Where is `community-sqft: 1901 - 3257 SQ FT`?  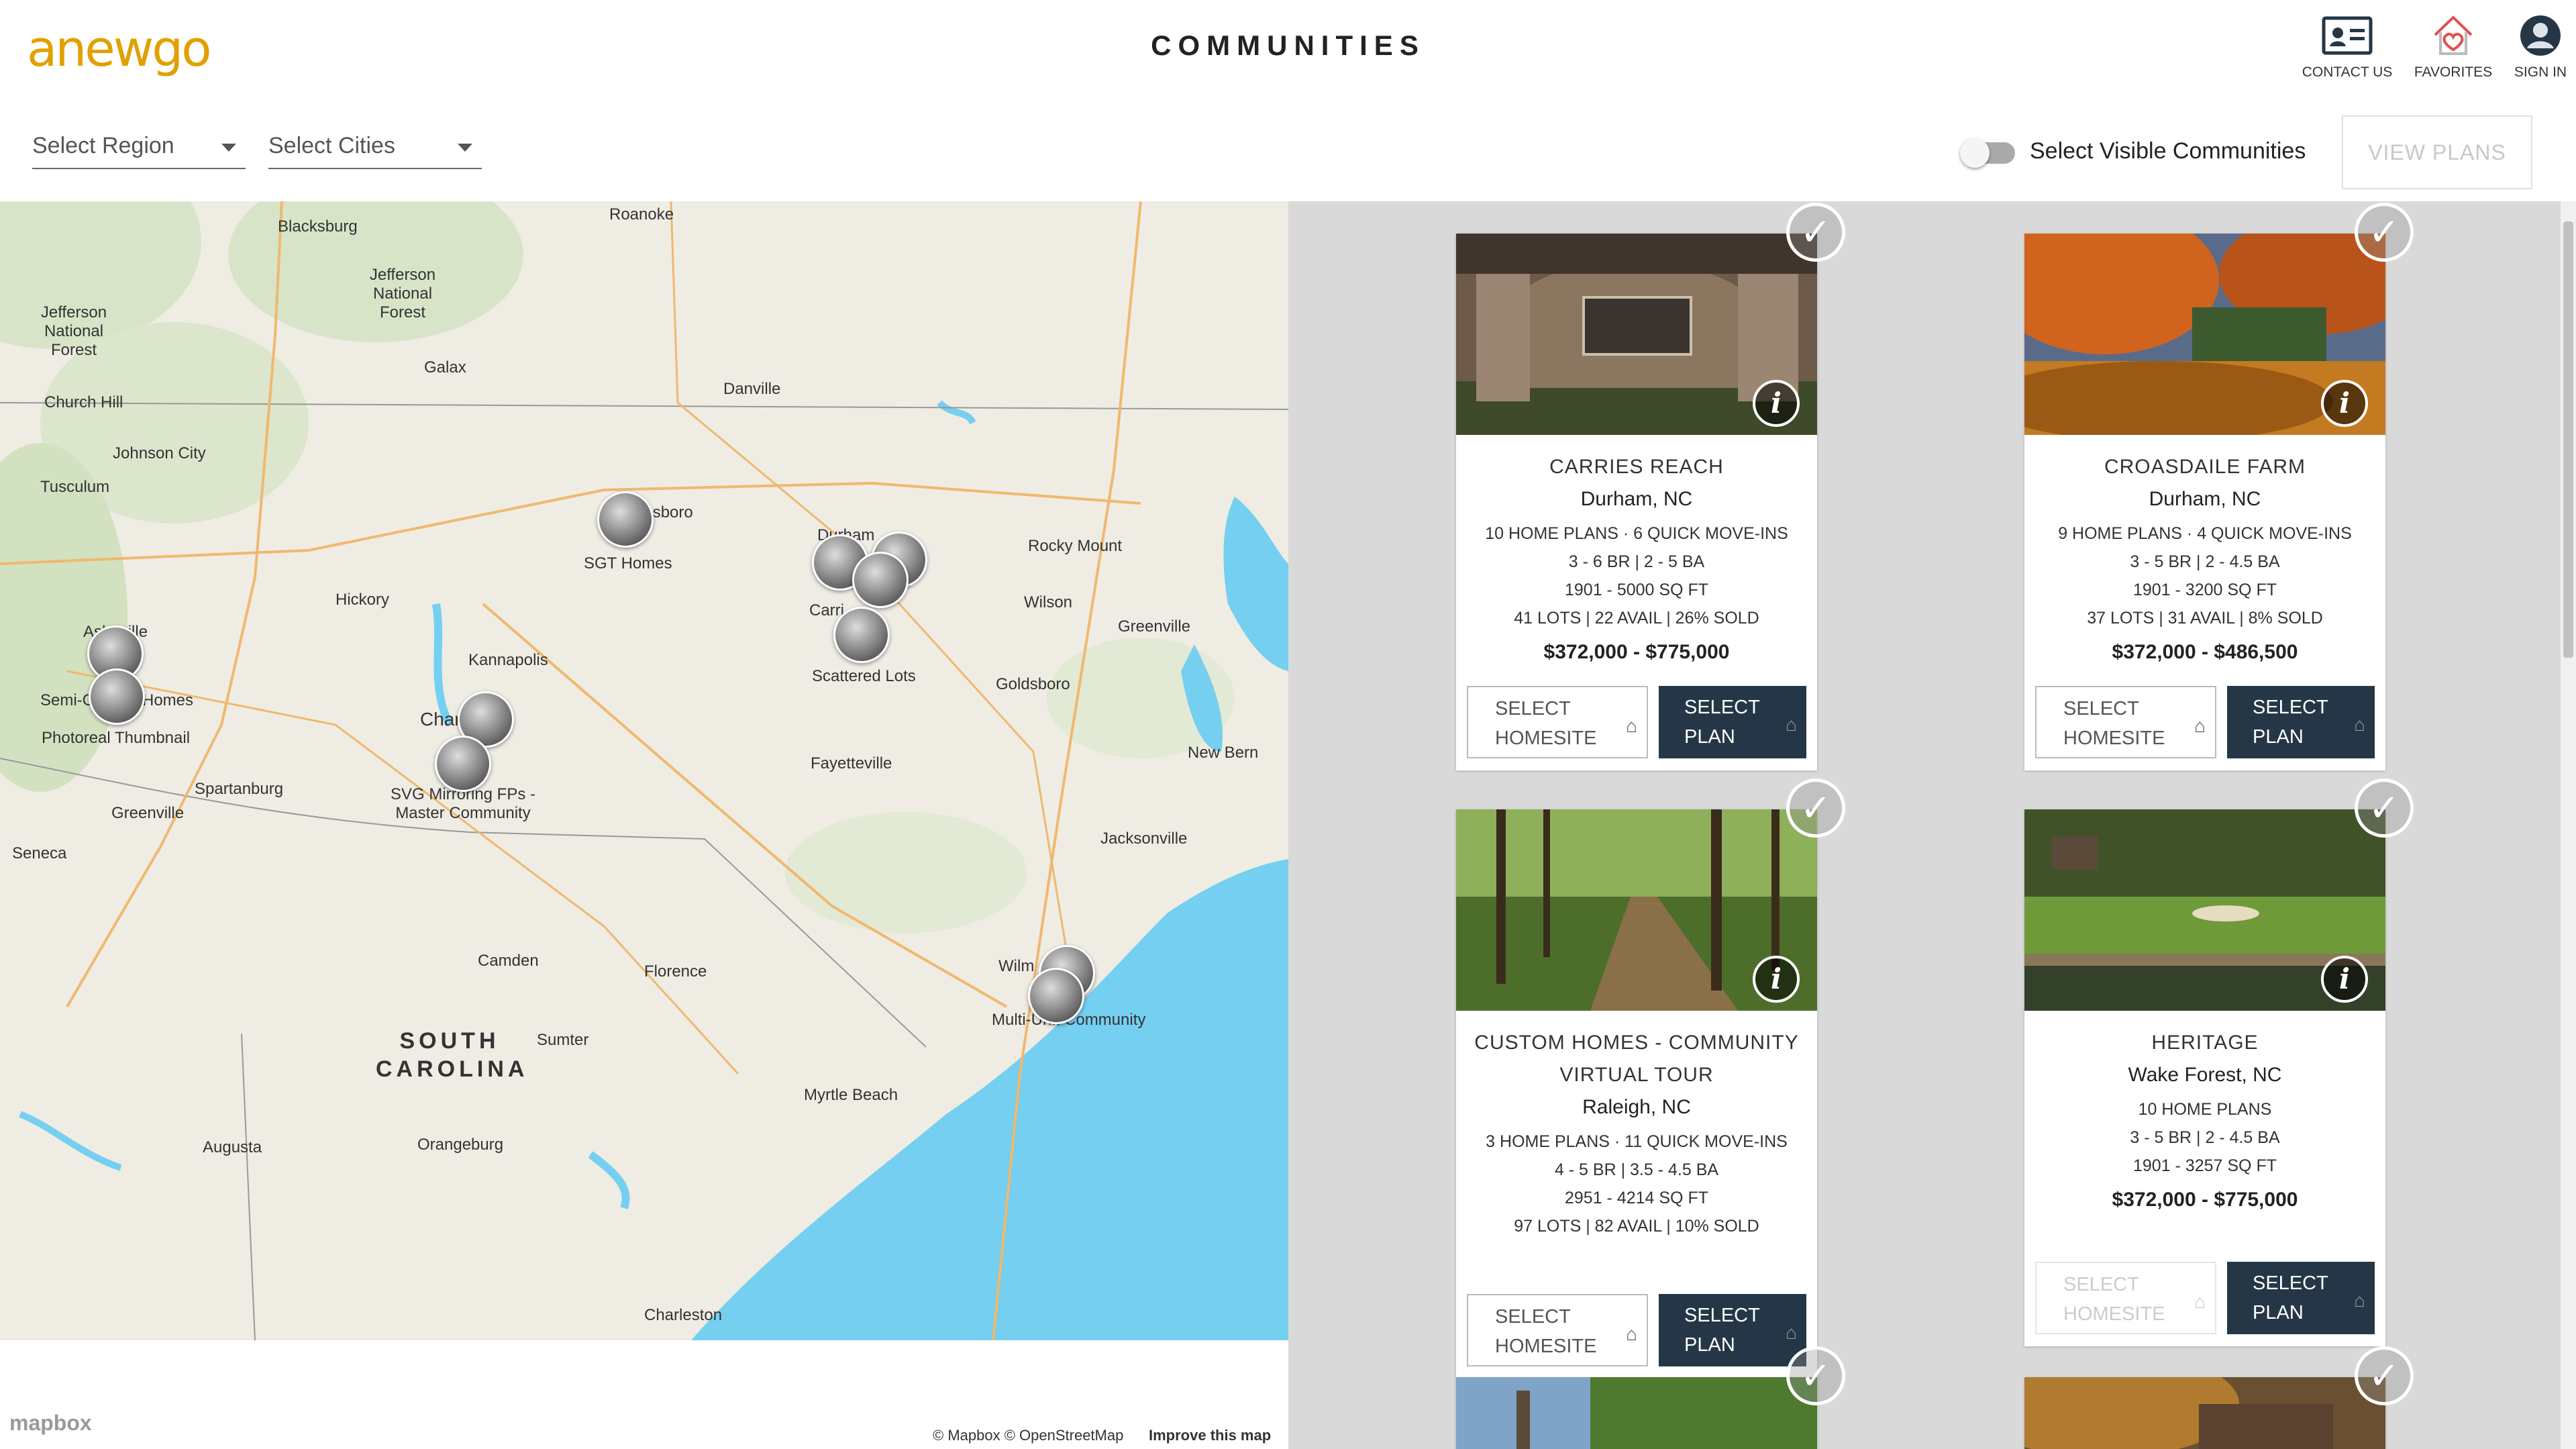
community-sqft: 1901 - 3257 SQ FT is located at coordinates (2204, 1165).